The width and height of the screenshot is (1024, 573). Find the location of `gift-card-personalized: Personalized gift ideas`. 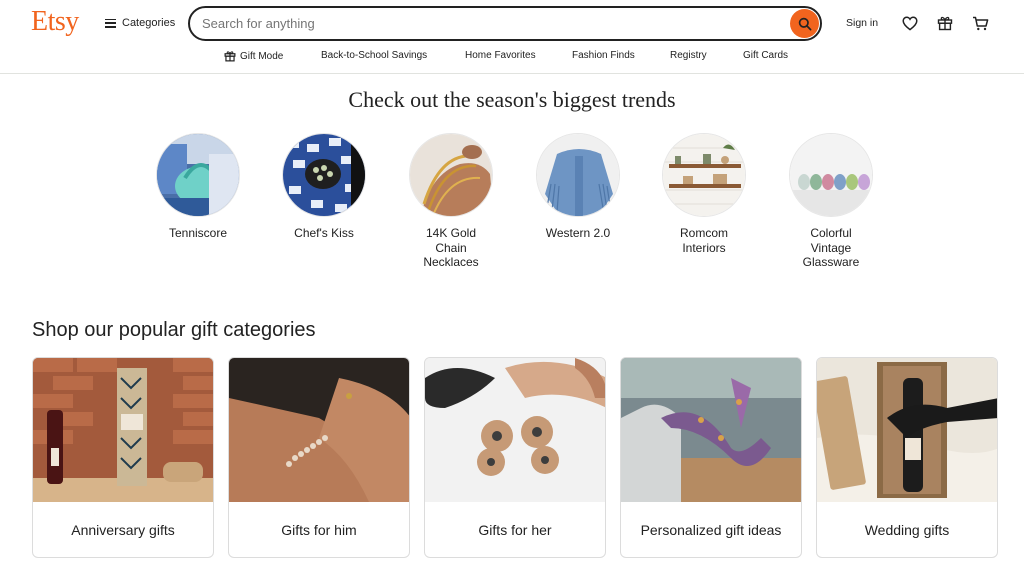

gift-card-personalized: Personalized gift ideas is located at coordinates (711, 457).